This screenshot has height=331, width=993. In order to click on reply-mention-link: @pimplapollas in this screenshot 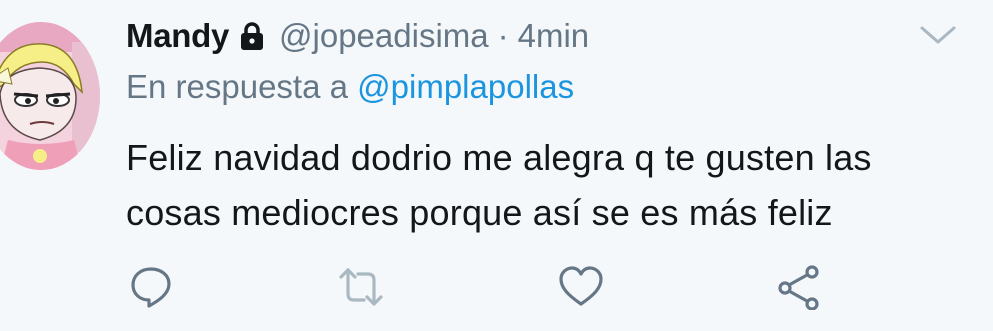, I will do `click(465, 86)`.